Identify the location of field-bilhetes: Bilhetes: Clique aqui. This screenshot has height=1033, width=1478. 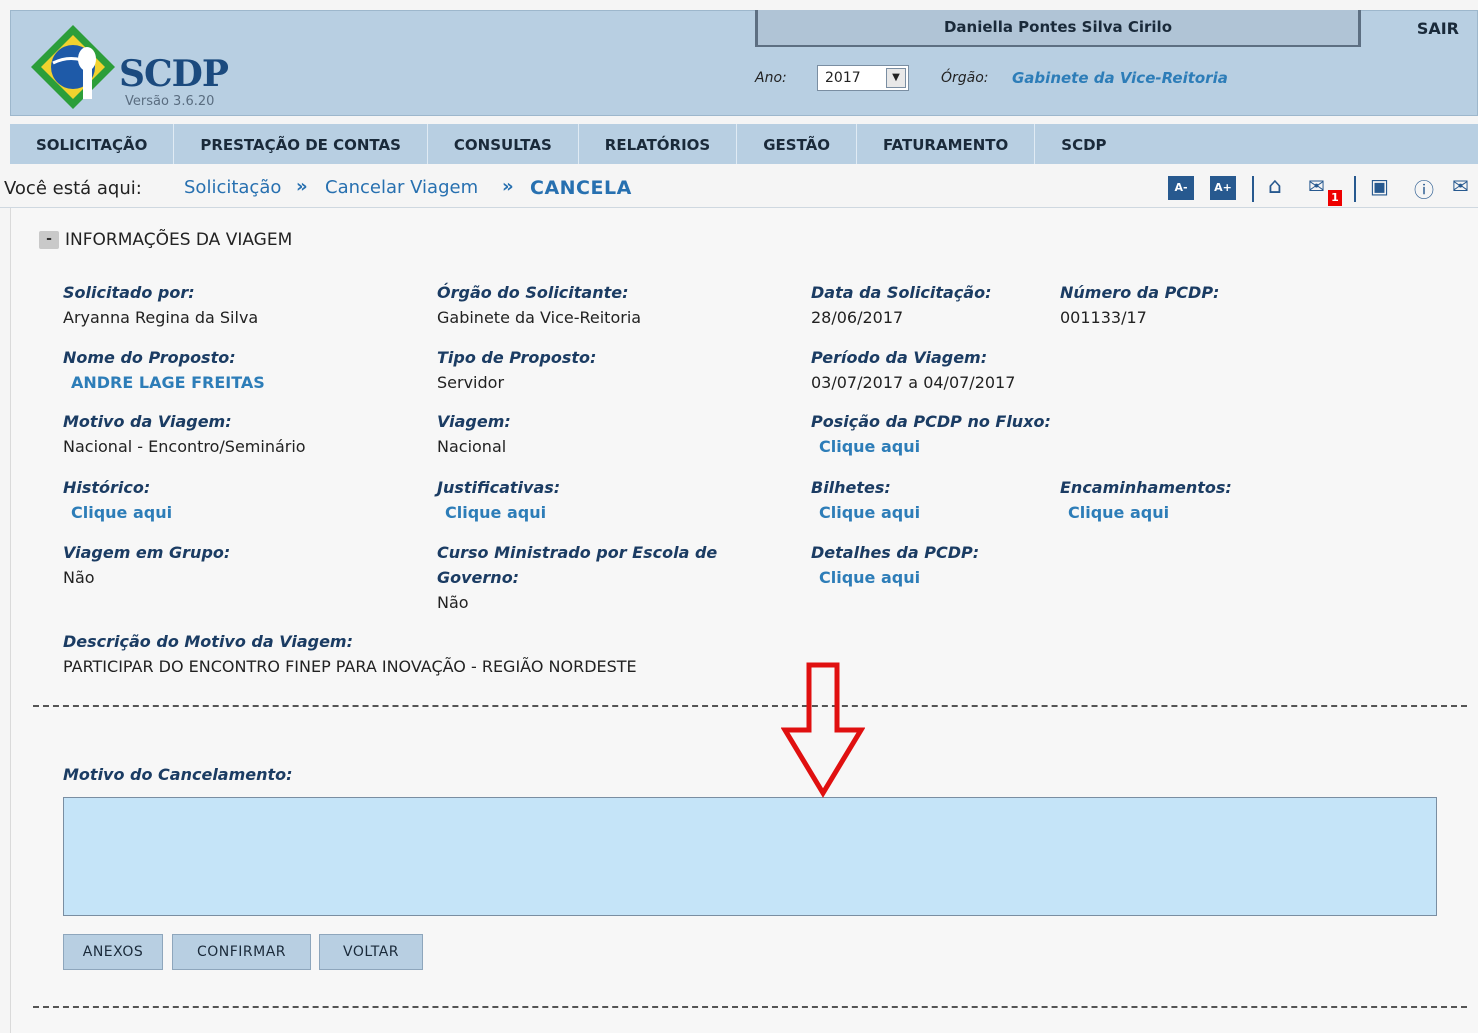
(865, 500).